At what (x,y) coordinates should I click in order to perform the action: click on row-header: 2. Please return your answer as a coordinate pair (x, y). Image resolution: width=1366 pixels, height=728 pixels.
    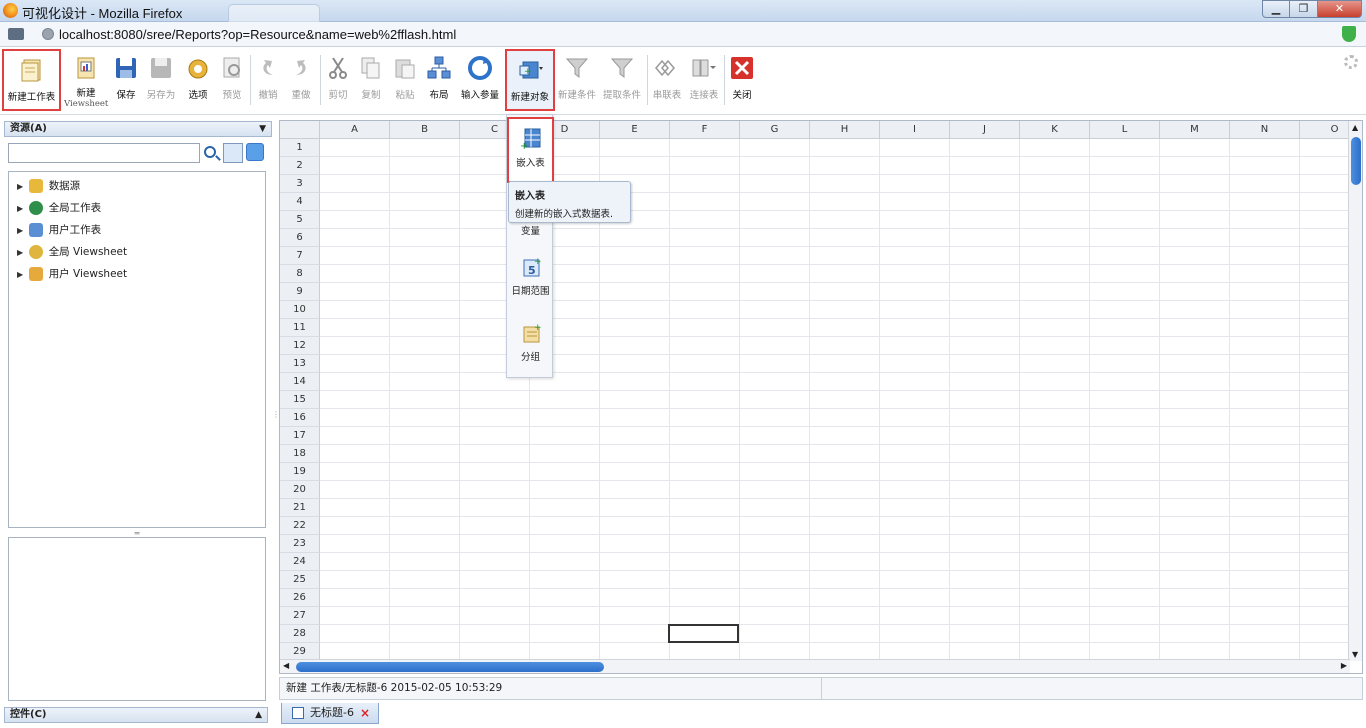
    Looking at the image, I should click on (300, 166).